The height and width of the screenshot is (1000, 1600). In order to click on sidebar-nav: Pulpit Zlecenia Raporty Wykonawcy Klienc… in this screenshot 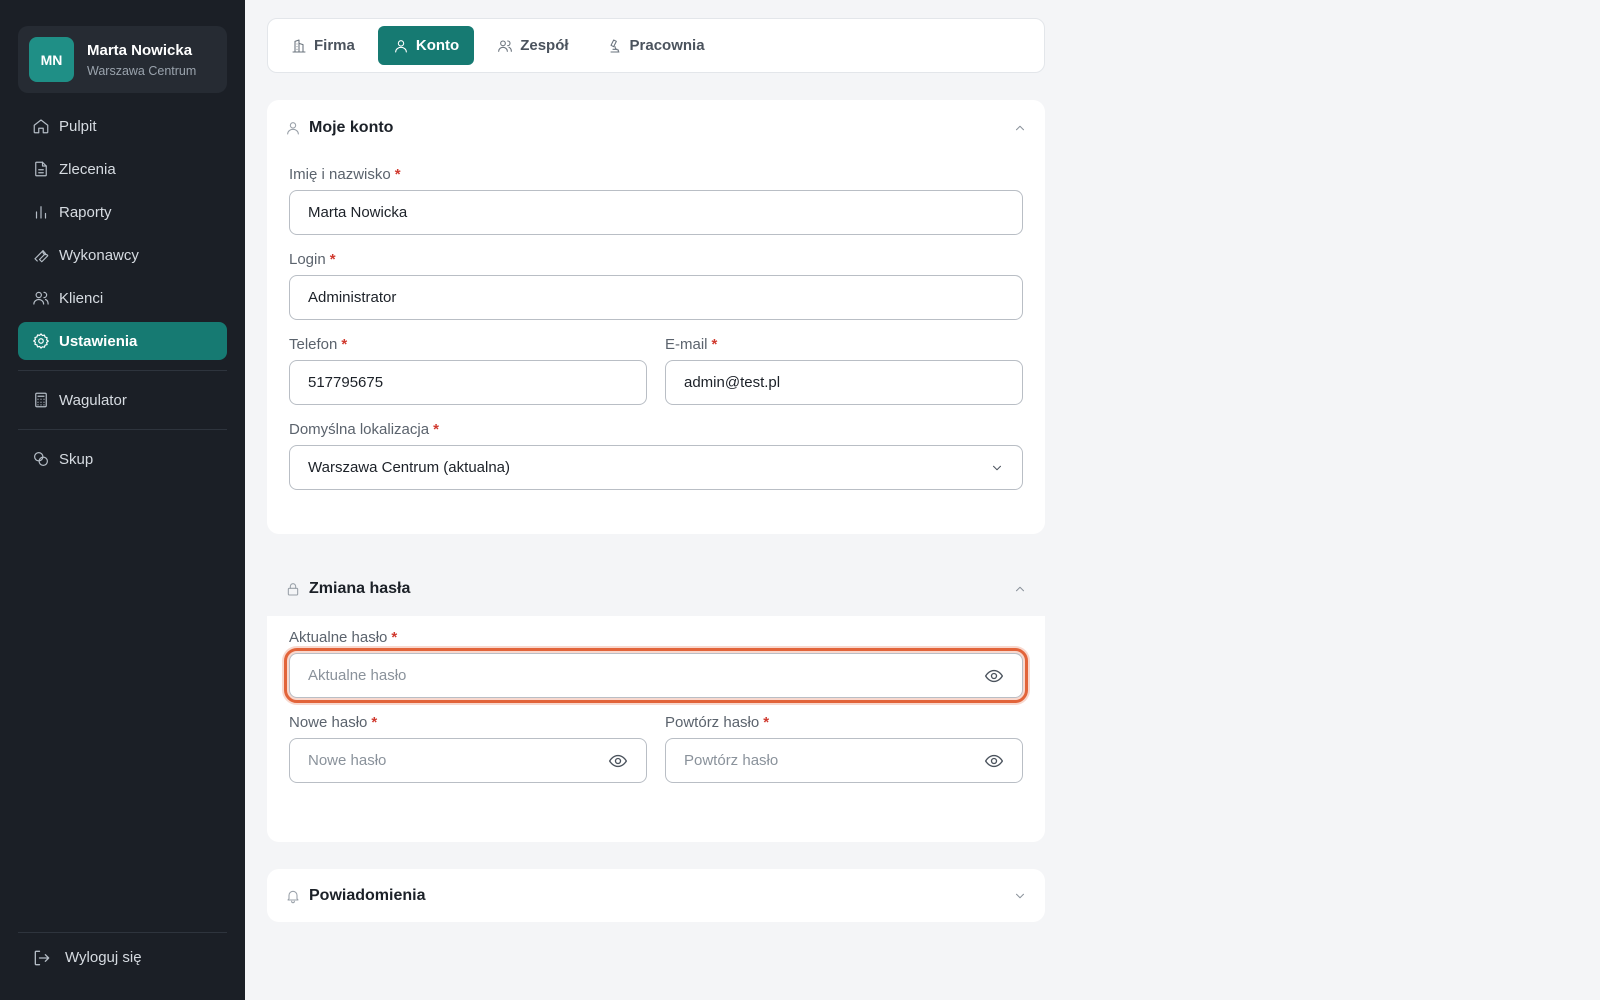, I will do `click(122, 233)`.